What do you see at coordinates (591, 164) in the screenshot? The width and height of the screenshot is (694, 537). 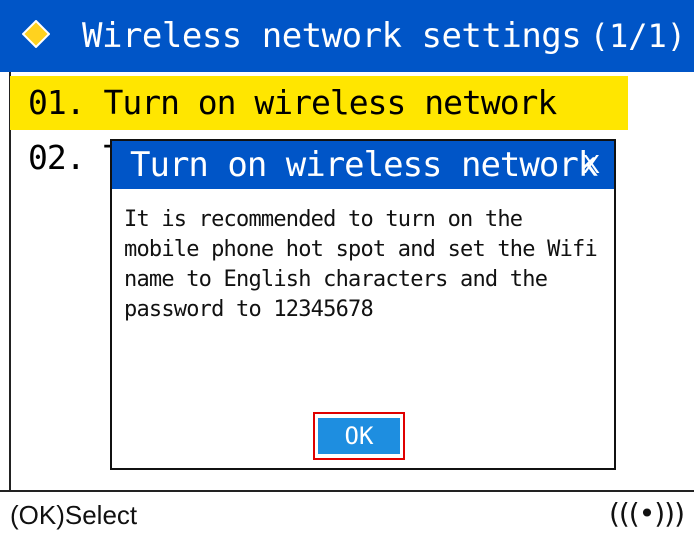 I see `close-icon: X` at bounding box center [591, 164].